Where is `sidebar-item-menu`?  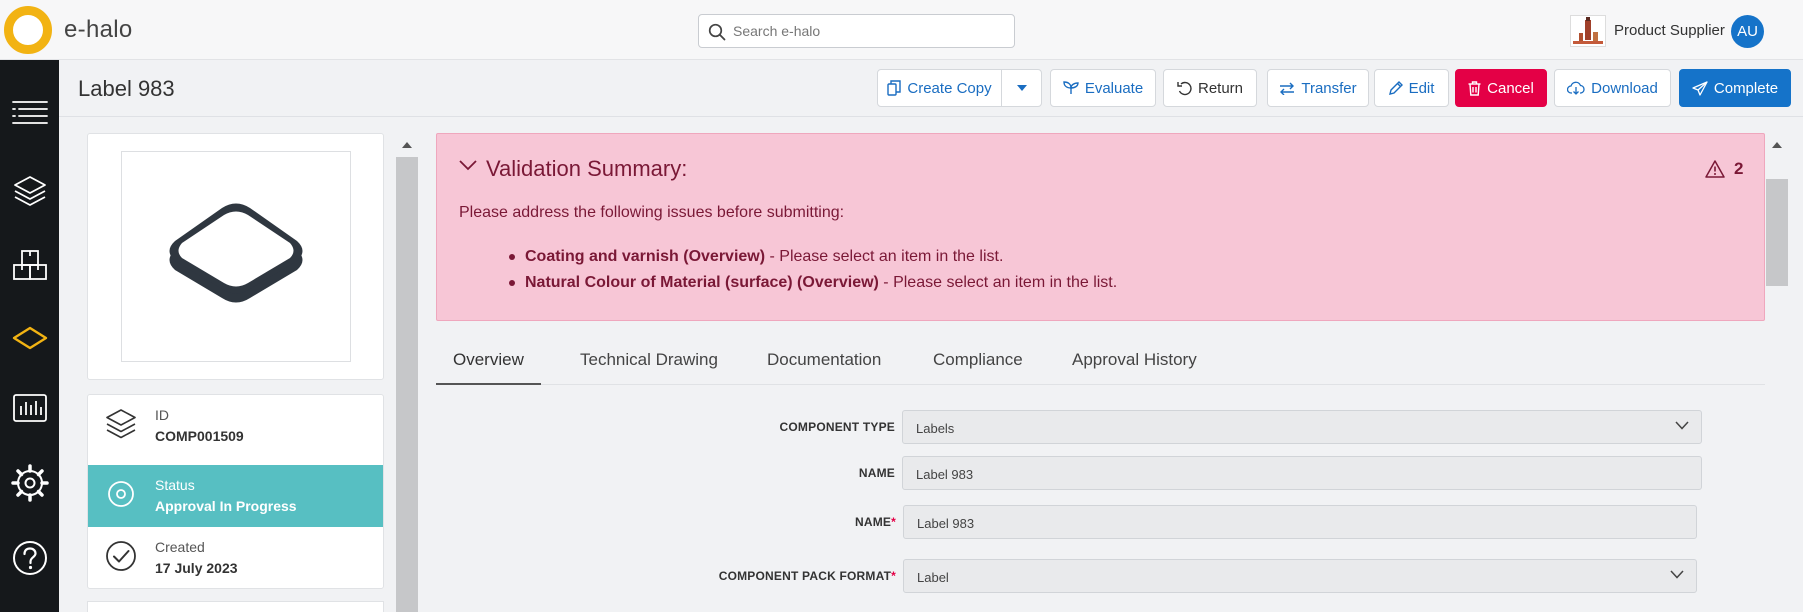 sidebar-item-menu is located at coordinates (29, 112).